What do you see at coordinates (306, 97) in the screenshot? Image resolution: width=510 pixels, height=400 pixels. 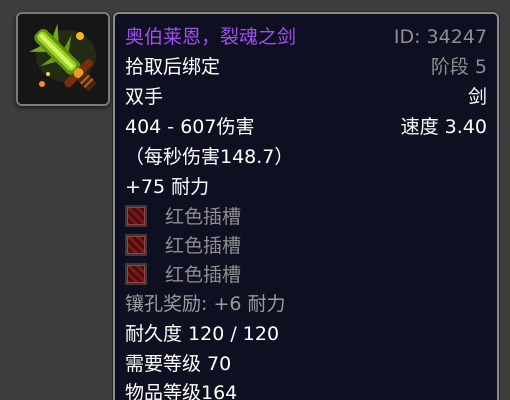 I see `slot-row: 双手 剑` at bounding box center [306, 97].